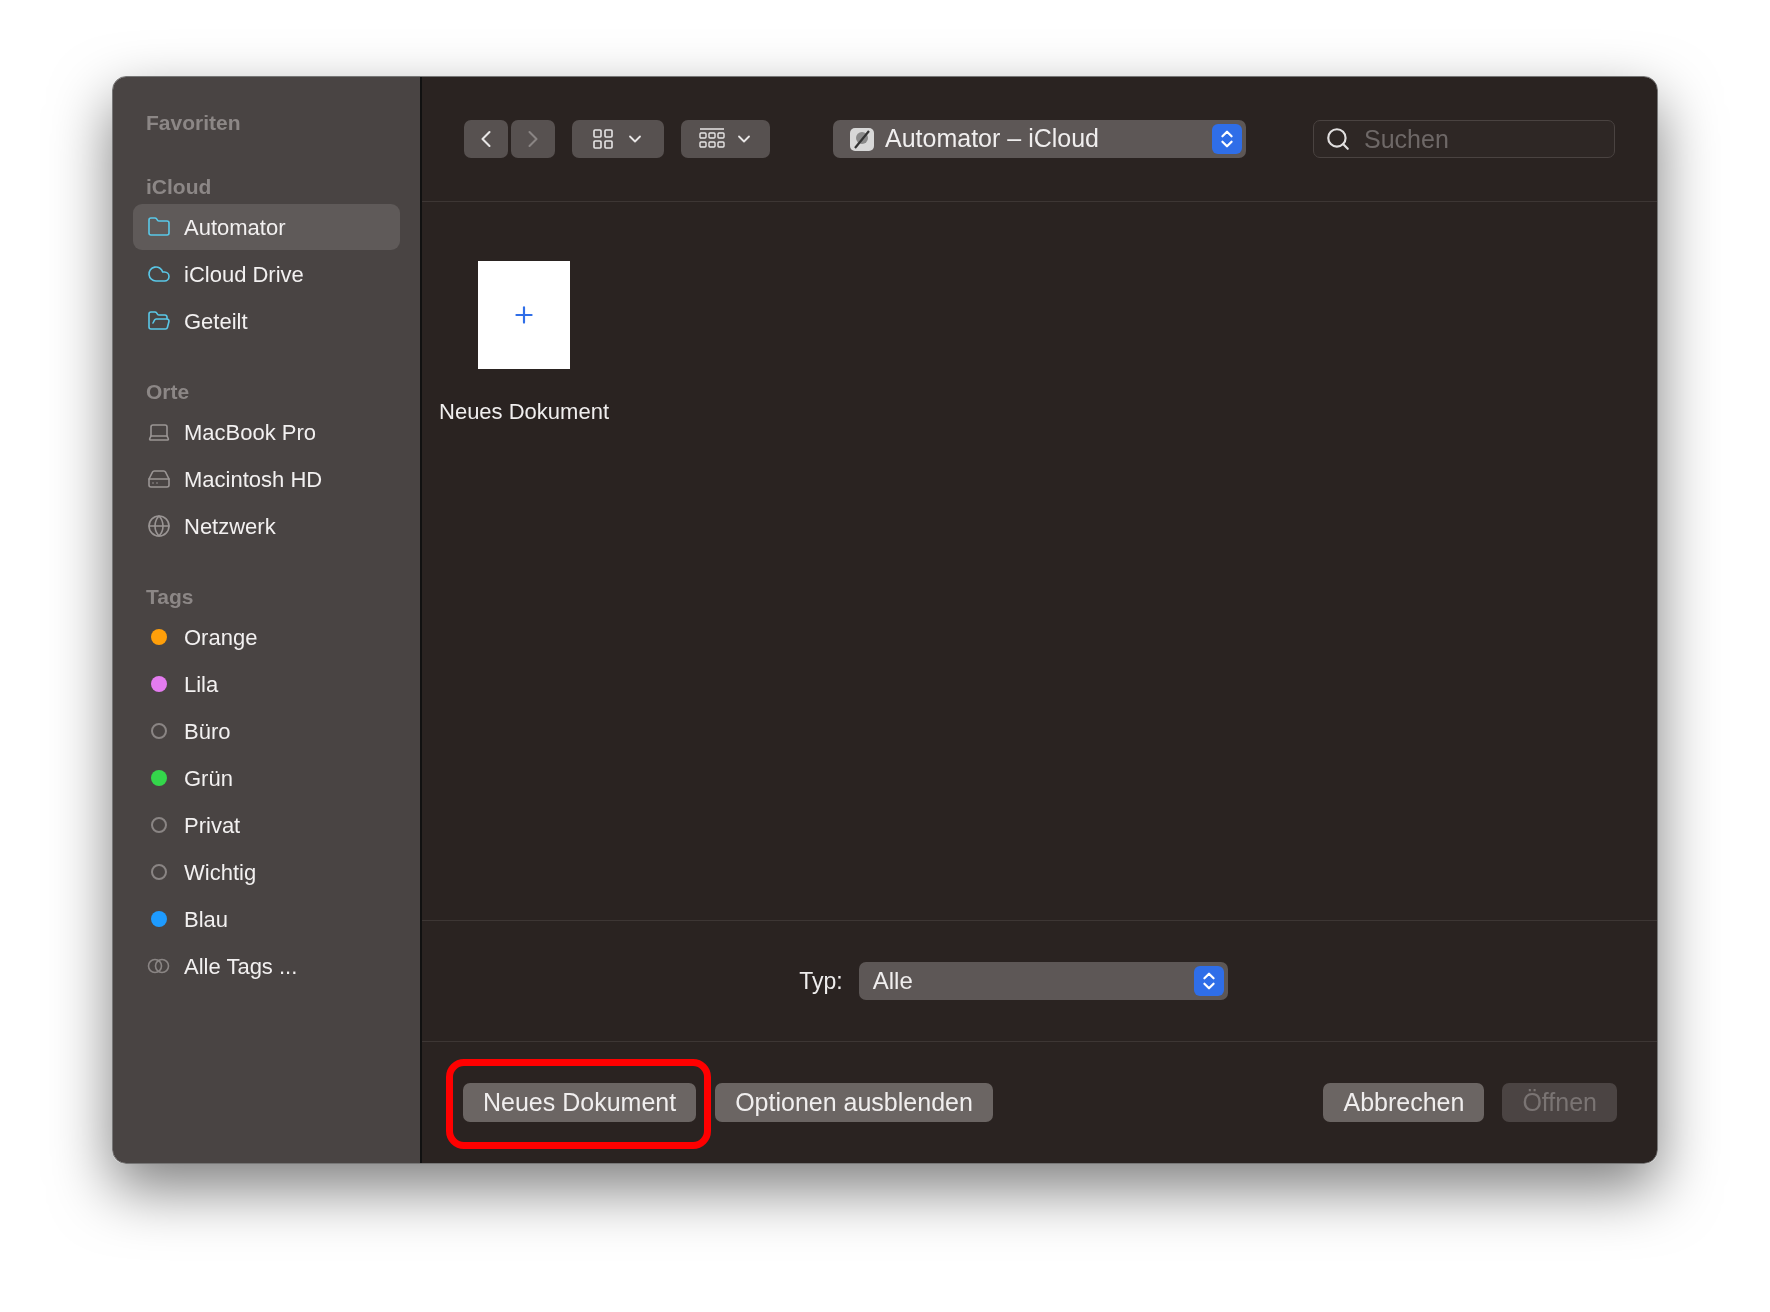  I want to click on shared-folder-icon, so click(159, 321).